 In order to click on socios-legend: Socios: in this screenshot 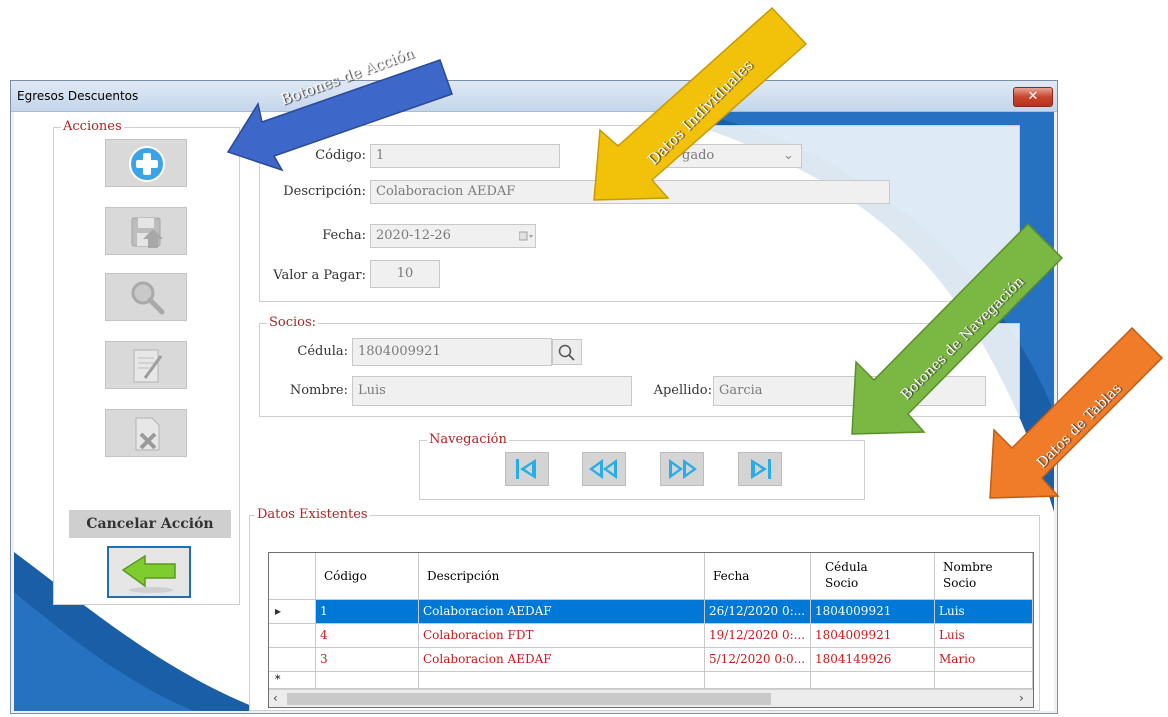, I will do `click(293, 322)`.